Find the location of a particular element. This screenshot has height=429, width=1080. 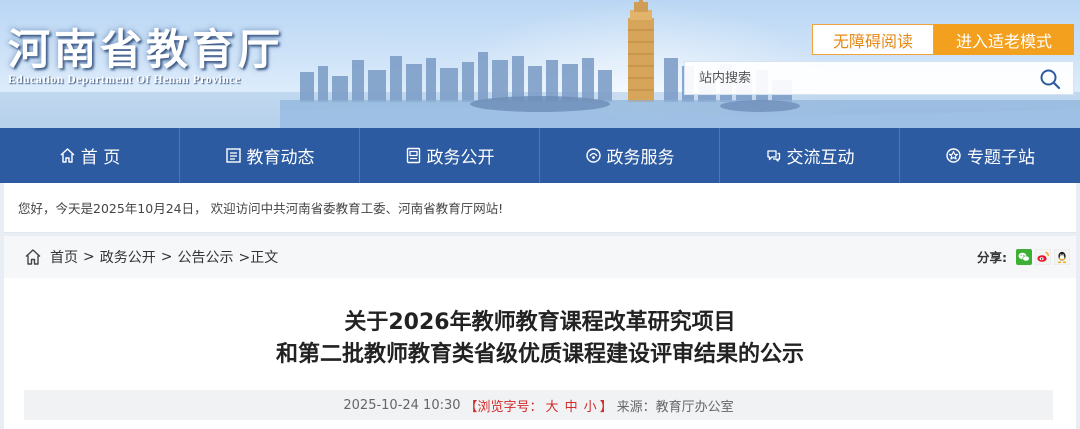

search-input is located at coordinates (855, 78).